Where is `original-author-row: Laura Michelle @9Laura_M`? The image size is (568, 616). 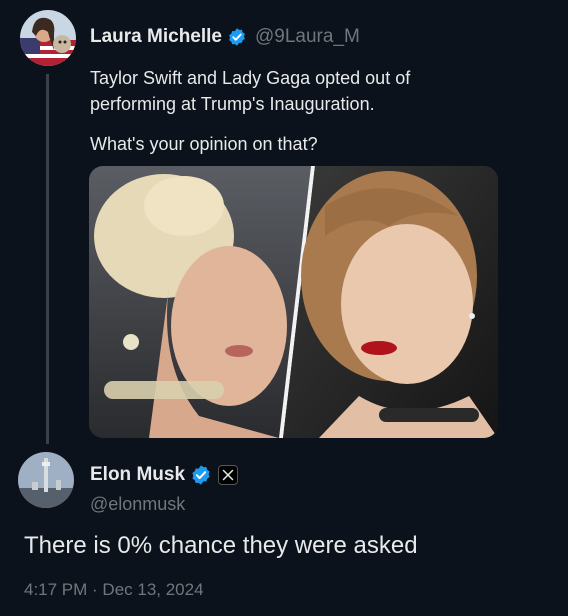
original-author-row: Laura Michelle @9Laura_M is located at coordinates (225, 37).